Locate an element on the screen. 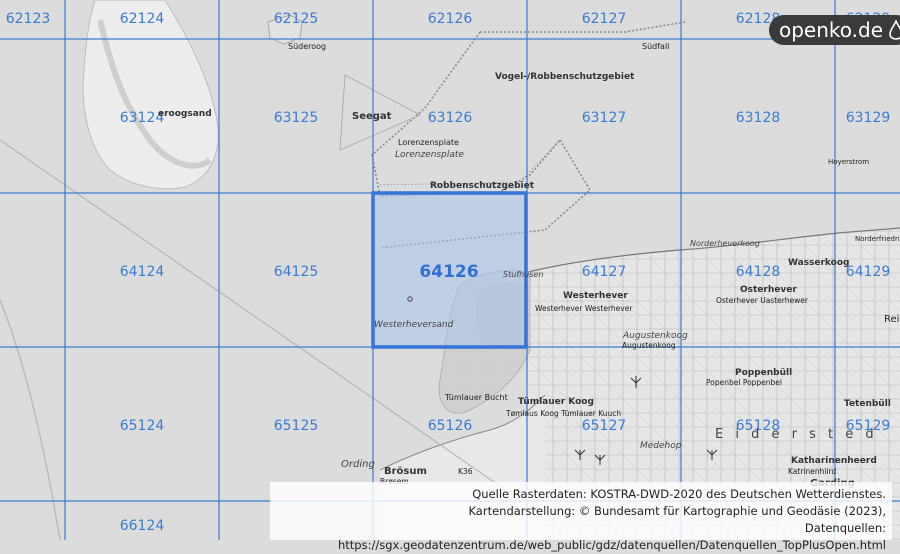  place-norderfriedrichskoog: Norderfriedrichskoog is located at coordinates (877, 239).